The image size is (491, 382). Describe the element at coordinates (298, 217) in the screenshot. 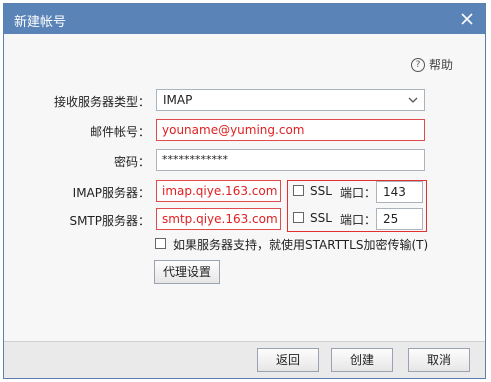

I see `smtp-ssl-checkbox` at that location.